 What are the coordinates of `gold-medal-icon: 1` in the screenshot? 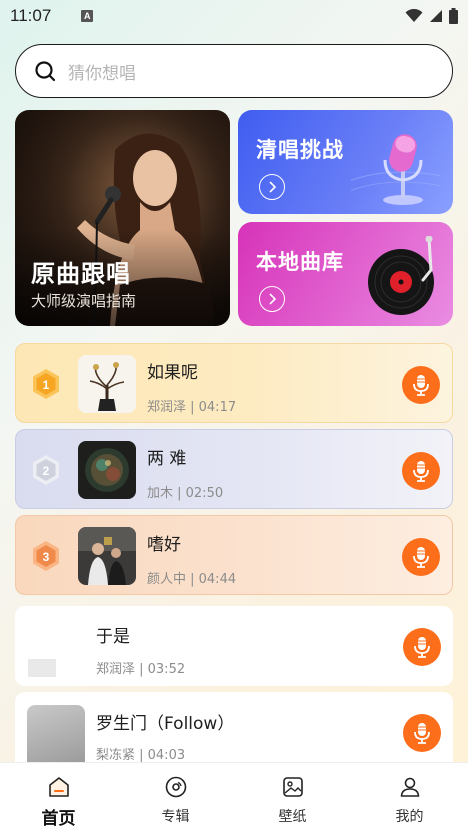 It's located at (46, 384).